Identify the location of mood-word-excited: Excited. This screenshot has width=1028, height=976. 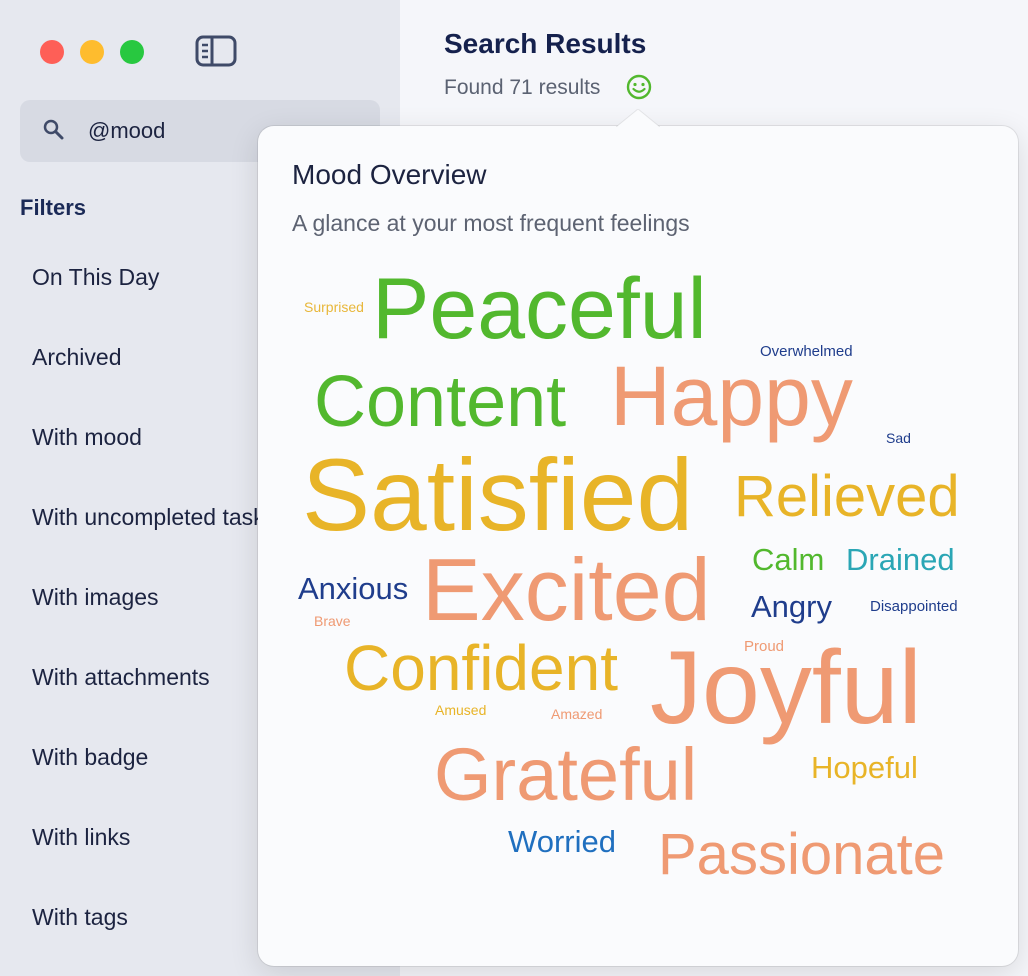
(566, 589).